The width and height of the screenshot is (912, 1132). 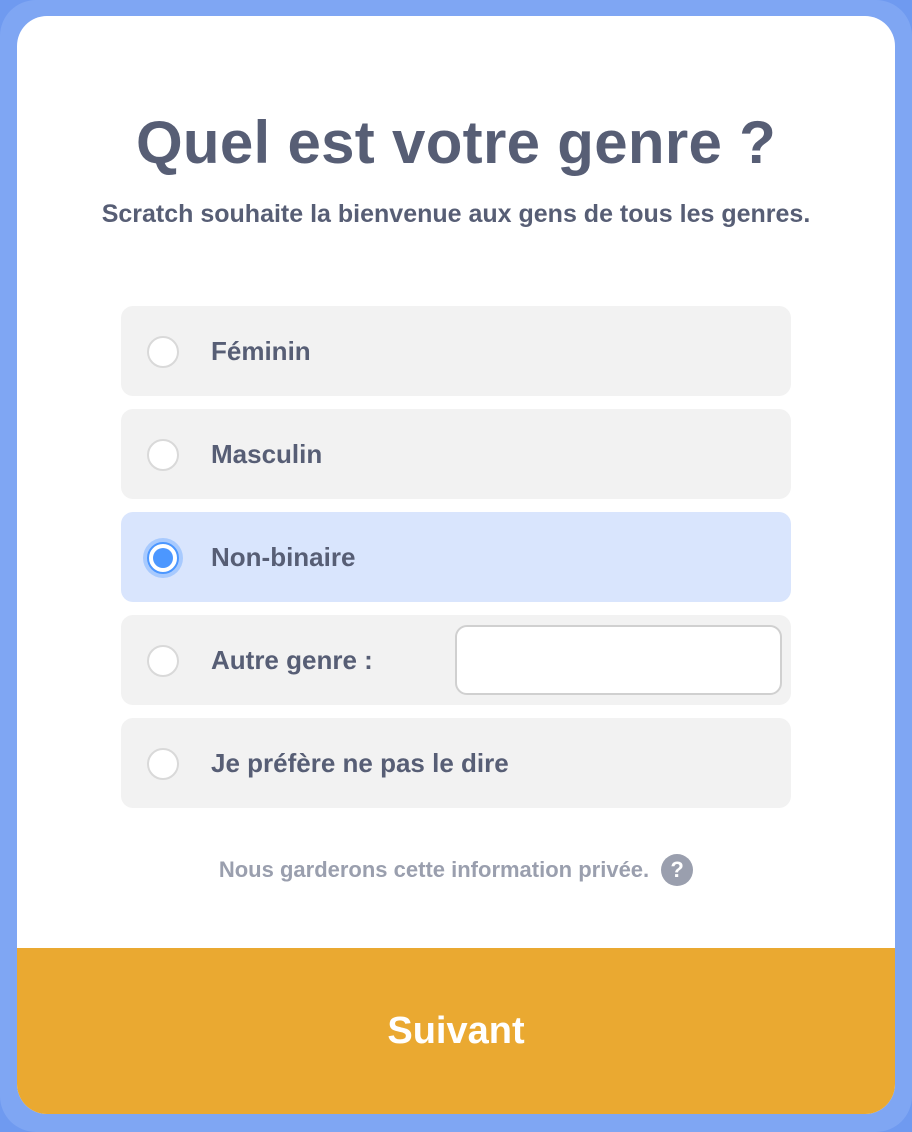 What do you see at coordinates (677, 870) in the screenshot?
I see `help-icon: ?` at bounding box center [677, 870].